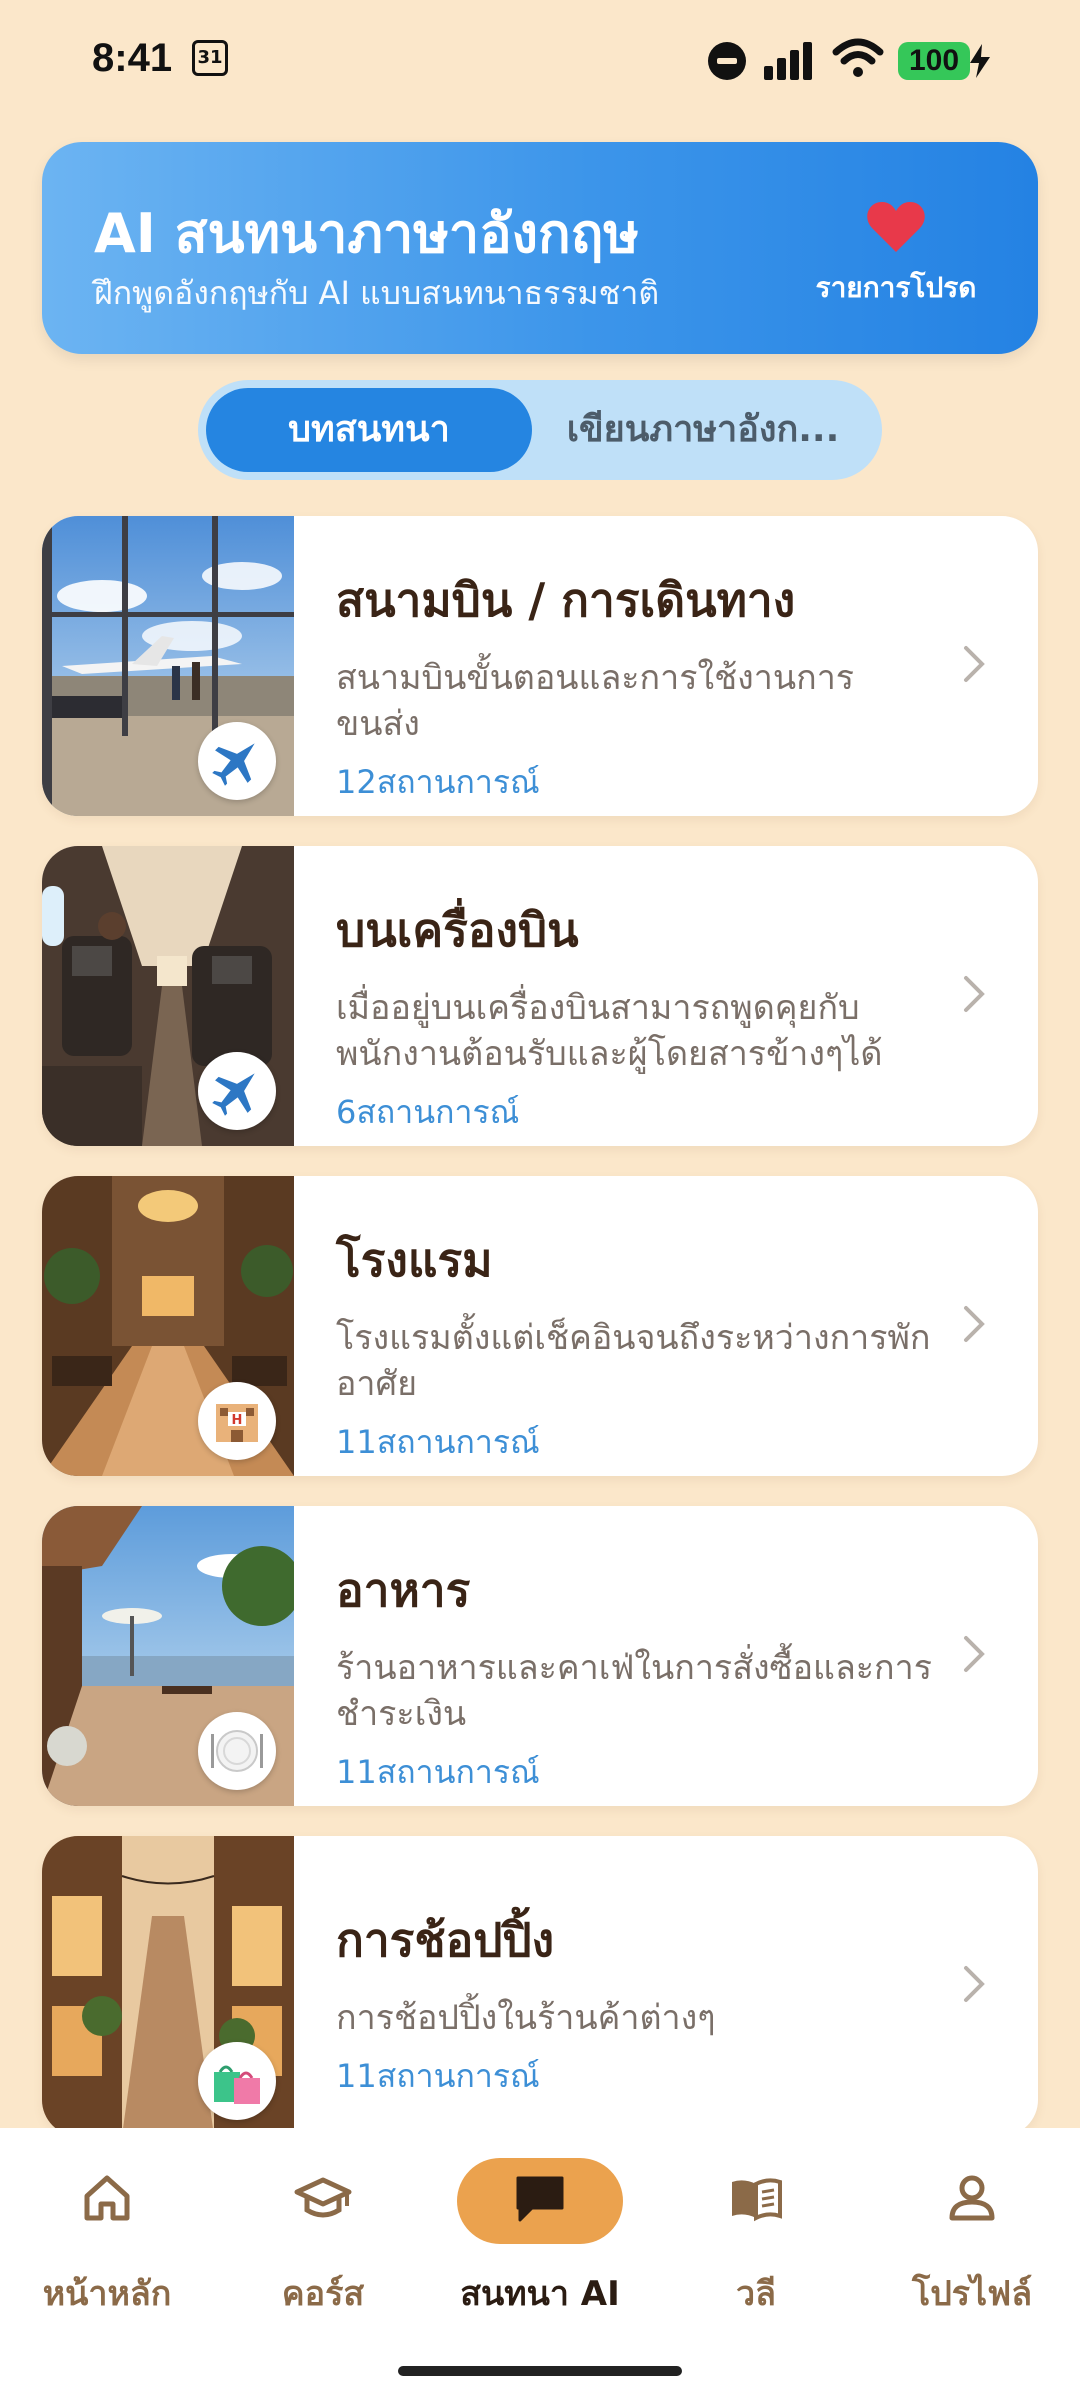  Describe the element at coordinates (237, 1751) in the screenshot. I see `plate-icon` at that location.